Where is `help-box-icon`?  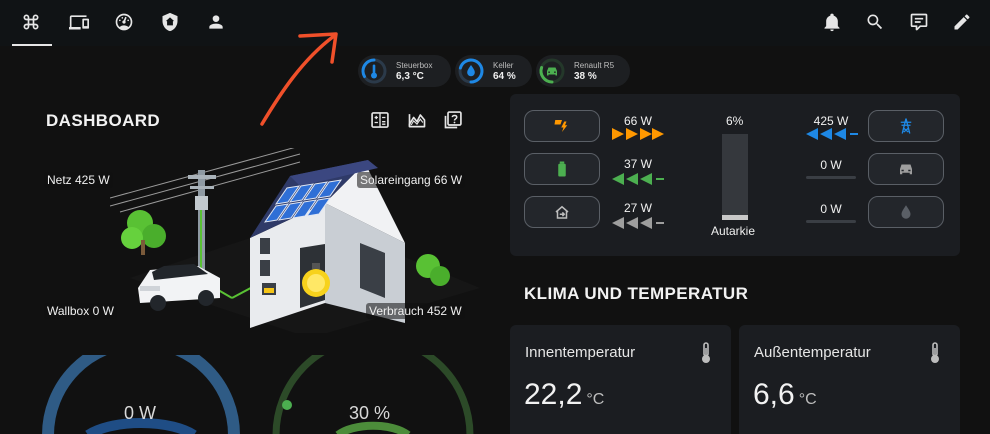
help-box-icon is located at coordinates (453, 120).